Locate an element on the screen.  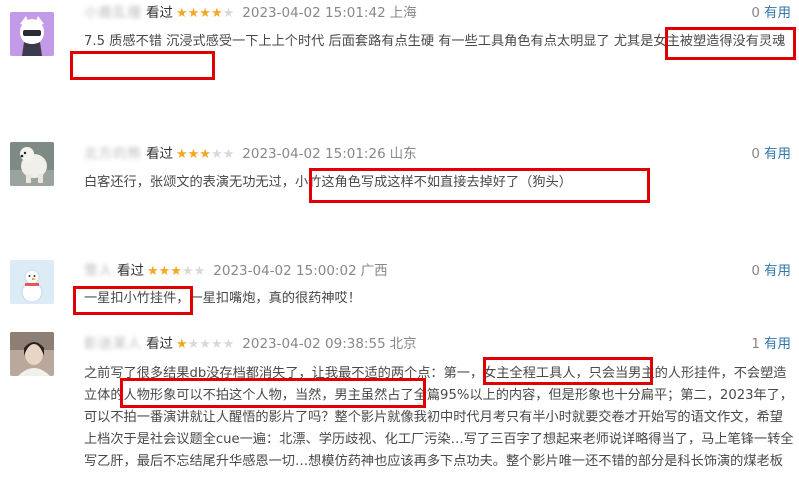
review-meta: 北方的熊 看过 ★★★★★ 2023-04-02 15:01:26 山东 is located at coordinates (250, 154).